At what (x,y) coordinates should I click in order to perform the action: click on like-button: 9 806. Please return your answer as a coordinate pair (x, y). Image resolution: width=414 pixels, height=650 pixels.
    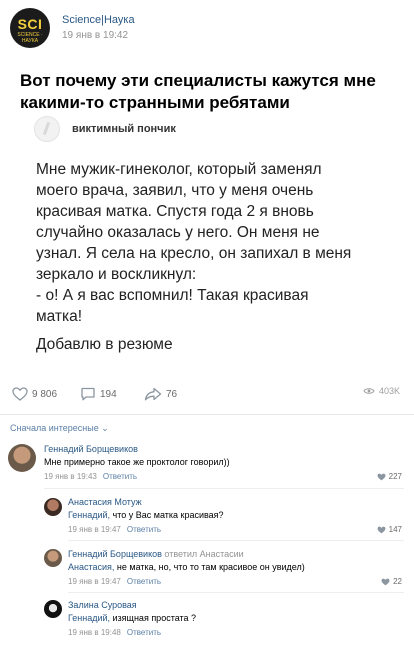
    Looking at the image, I should click on (34, 394).